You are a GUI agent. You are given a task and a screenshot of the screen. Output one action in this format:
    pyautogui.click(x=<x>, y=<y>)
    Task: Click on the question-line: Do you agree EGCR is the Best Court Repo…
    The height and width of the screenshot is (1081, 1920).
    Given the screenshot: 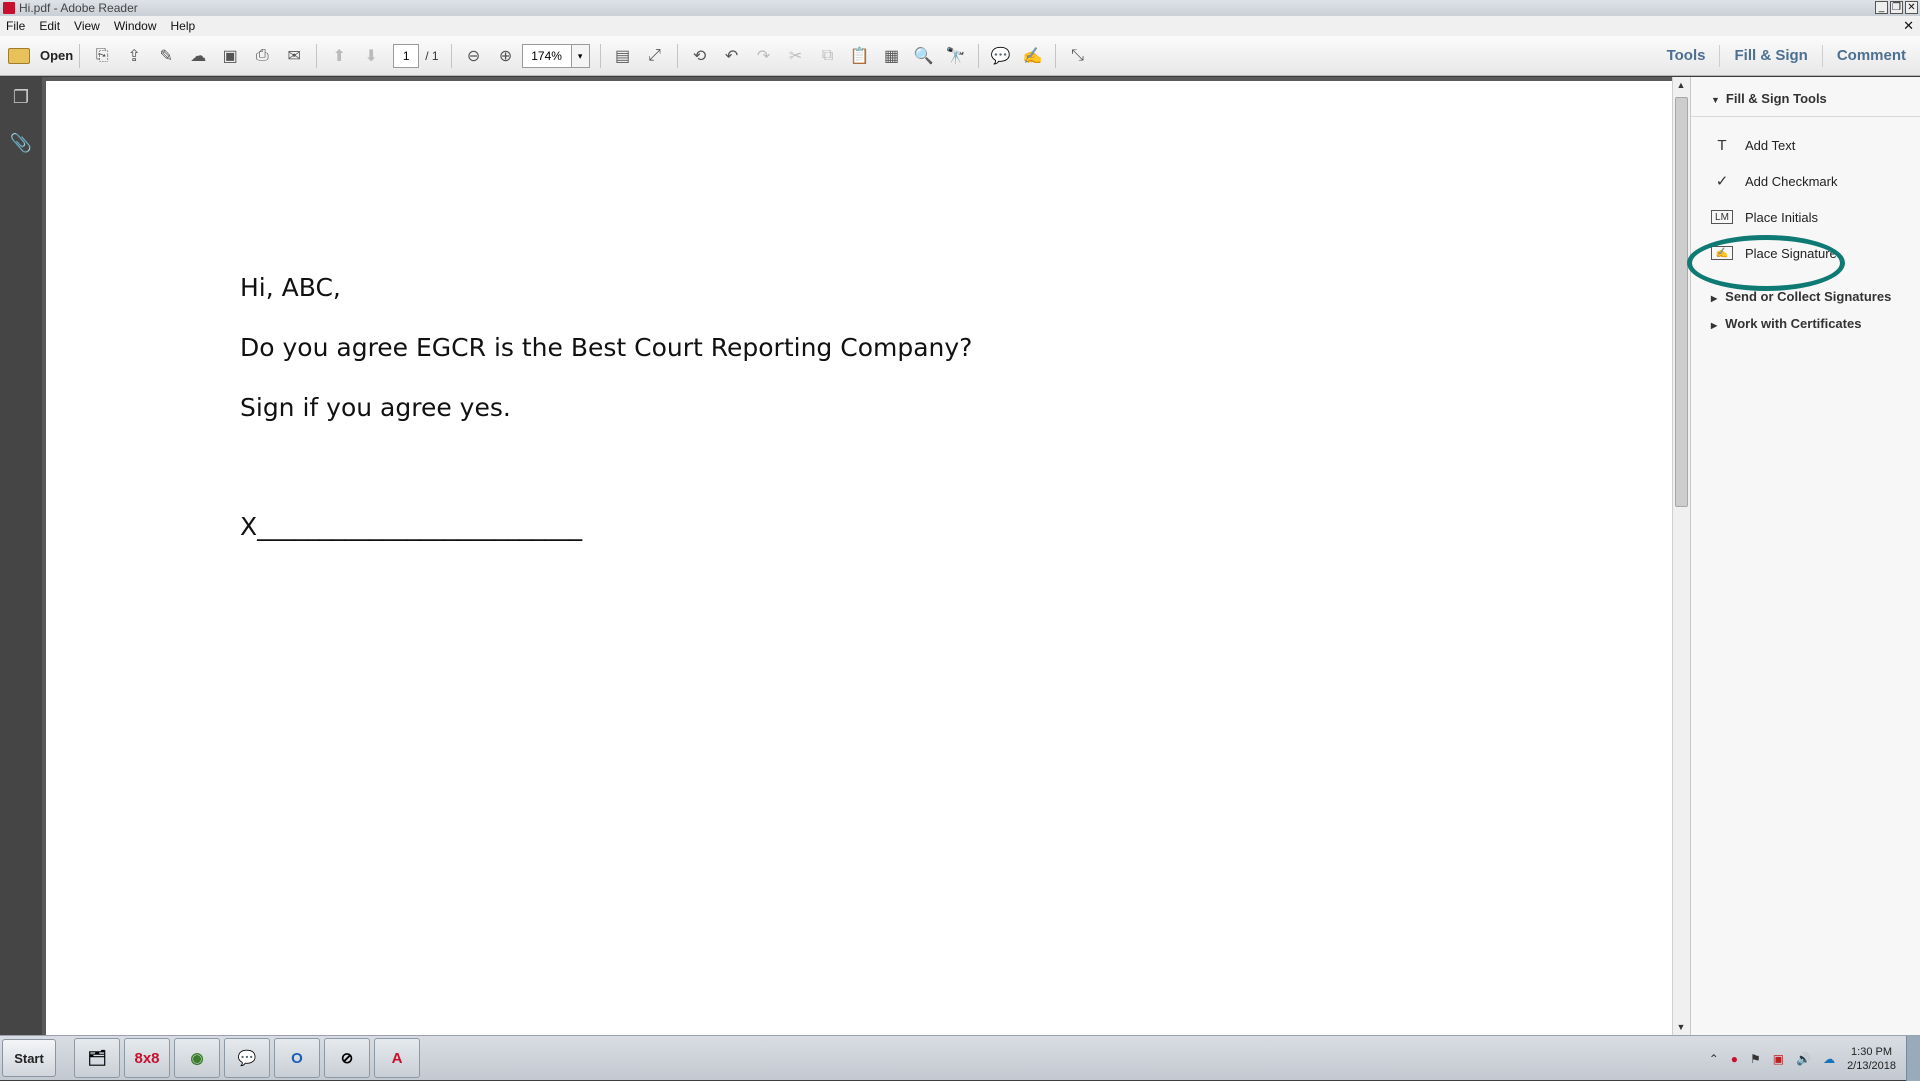 What is the action you would take?
    pyautogui.click(x=606, y=347)
    